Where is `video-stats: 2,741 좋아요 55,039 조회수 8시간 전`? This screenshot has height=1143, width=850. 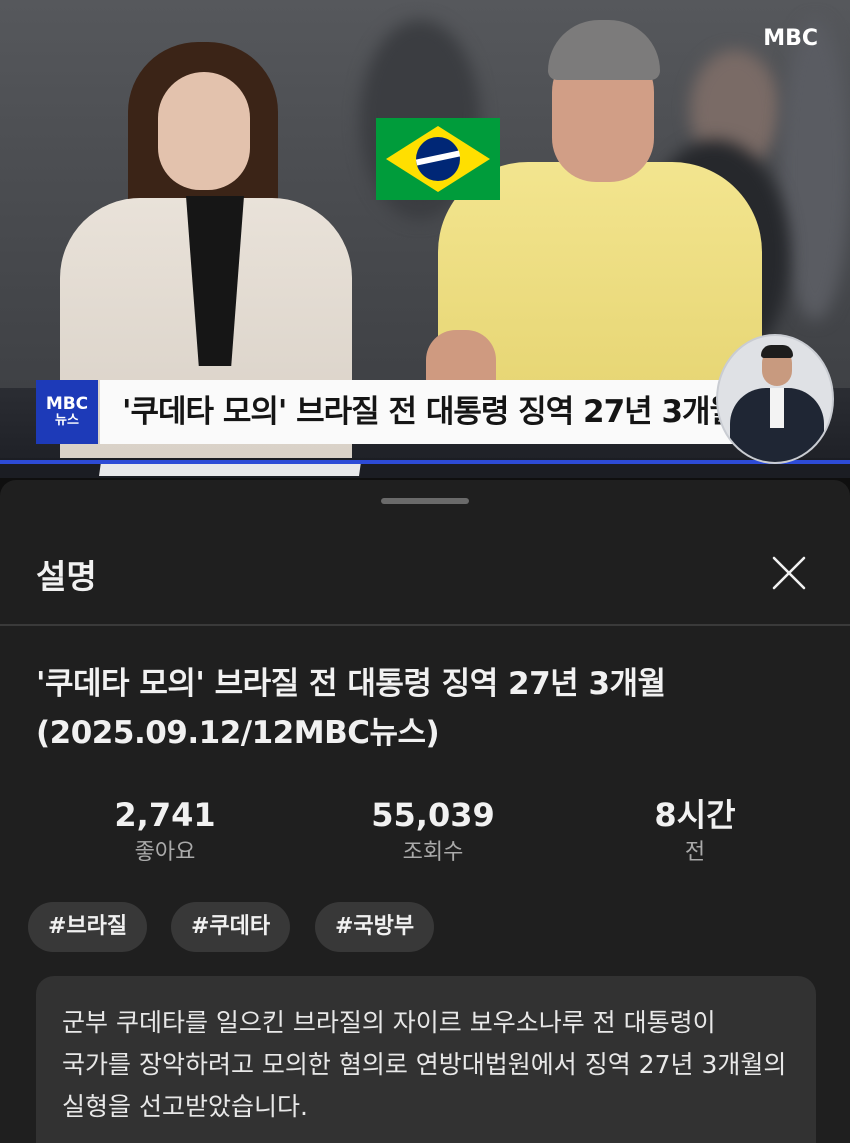
video-stats: 2,741 좋아요 55,039 조회수 8시간 전 is located at coordinates (425, 834).